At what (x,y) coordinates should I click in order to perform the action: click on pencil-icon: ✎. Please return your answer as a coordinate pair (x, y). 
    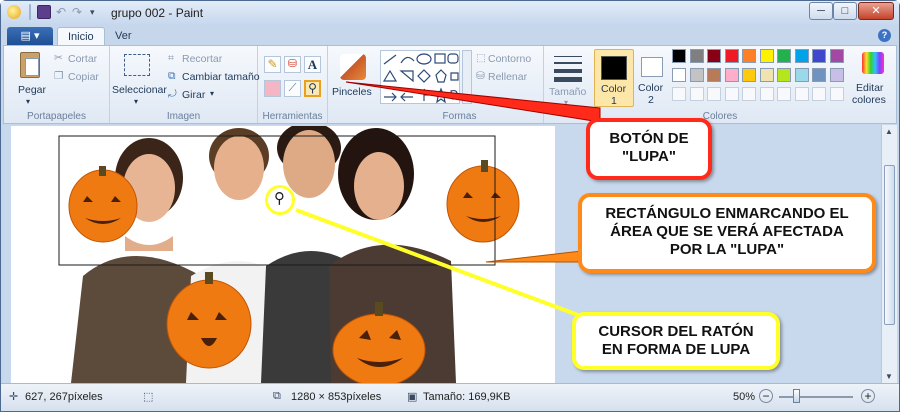
    Looking at the image, I should click on (272, 64).